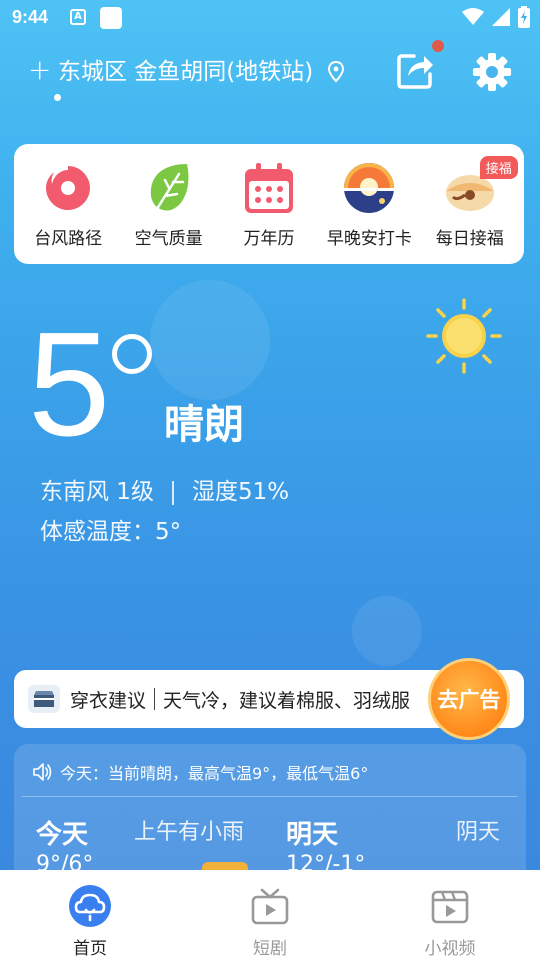 This screenshot has height=960, width=540. I want to click on forecast-condition-today: 上午有小雨, so click(189, 832).